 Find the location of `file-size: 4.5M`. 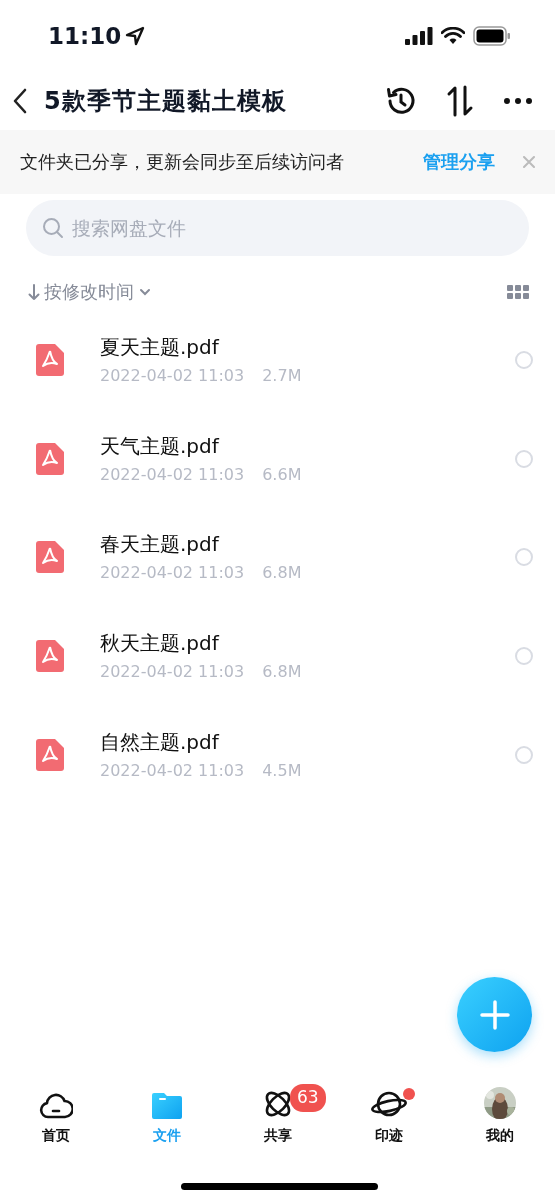

file-size: 4.5M is located at coordinates (282, 770).